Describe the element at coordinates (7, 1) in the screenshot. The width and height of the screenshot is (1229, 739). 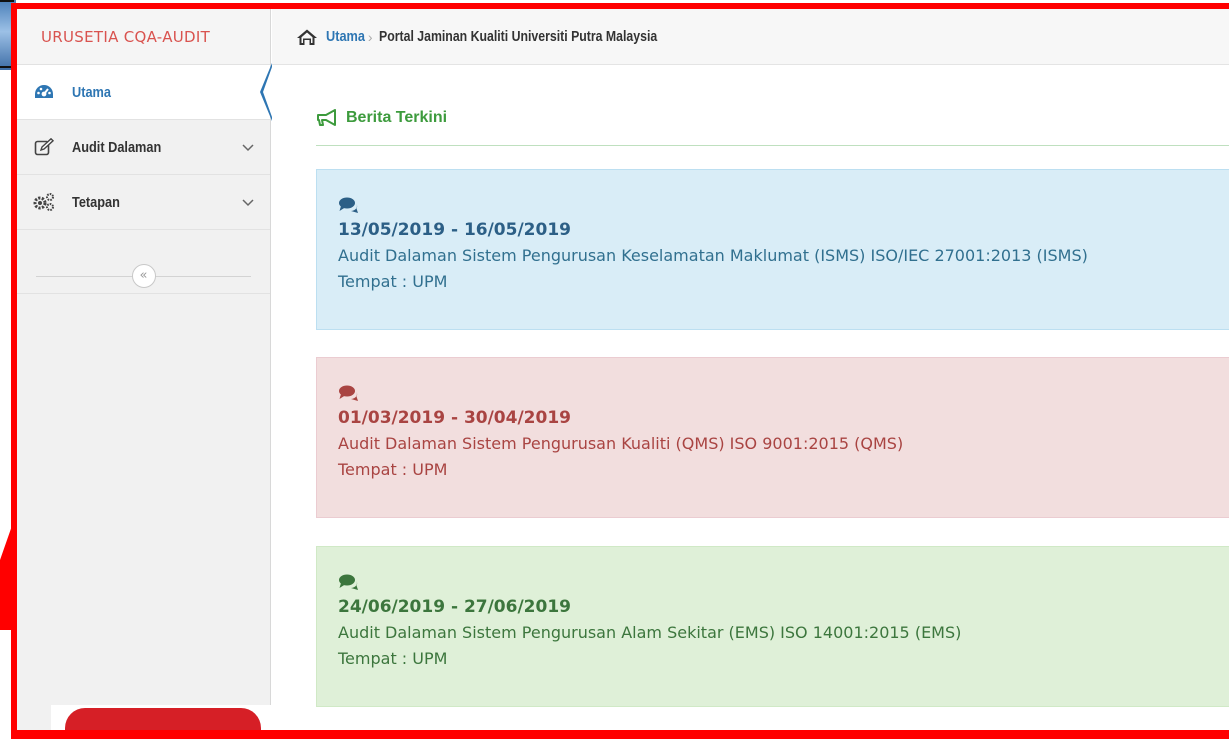
I see `background-edge` at that location.